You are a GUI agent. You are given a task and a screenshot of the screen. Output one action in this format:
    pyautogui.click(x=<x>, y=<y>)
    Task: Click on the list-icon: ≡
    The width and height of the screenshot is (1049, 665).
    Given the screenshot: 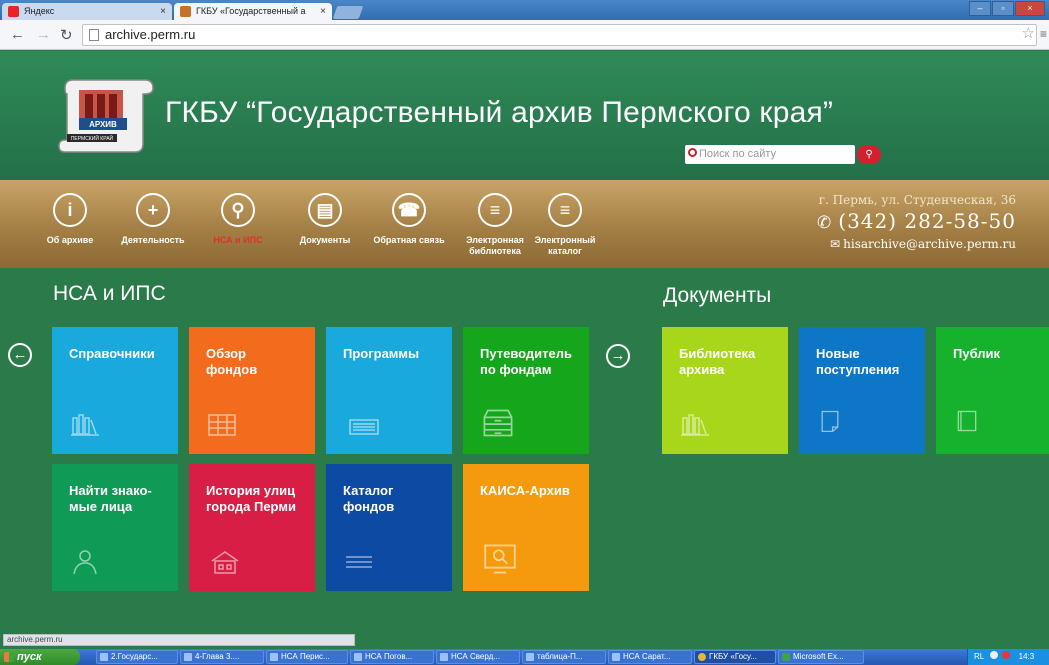 What is the action you would take?
    pyautogui.click(x=495, y=210)
    